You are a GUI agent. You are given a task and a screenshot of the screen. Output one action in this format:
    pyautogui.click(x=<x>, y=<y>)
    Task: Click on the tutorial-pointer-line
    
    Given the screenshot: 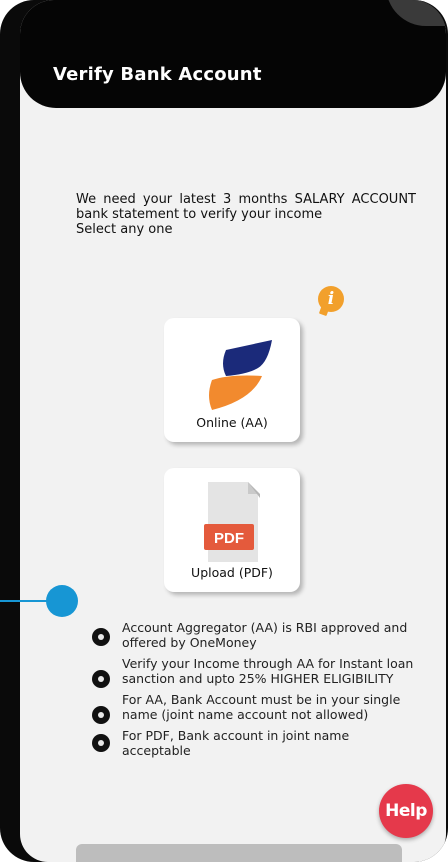 What is the action you would take?
    pyautogui.click(x=24, y=601)
    